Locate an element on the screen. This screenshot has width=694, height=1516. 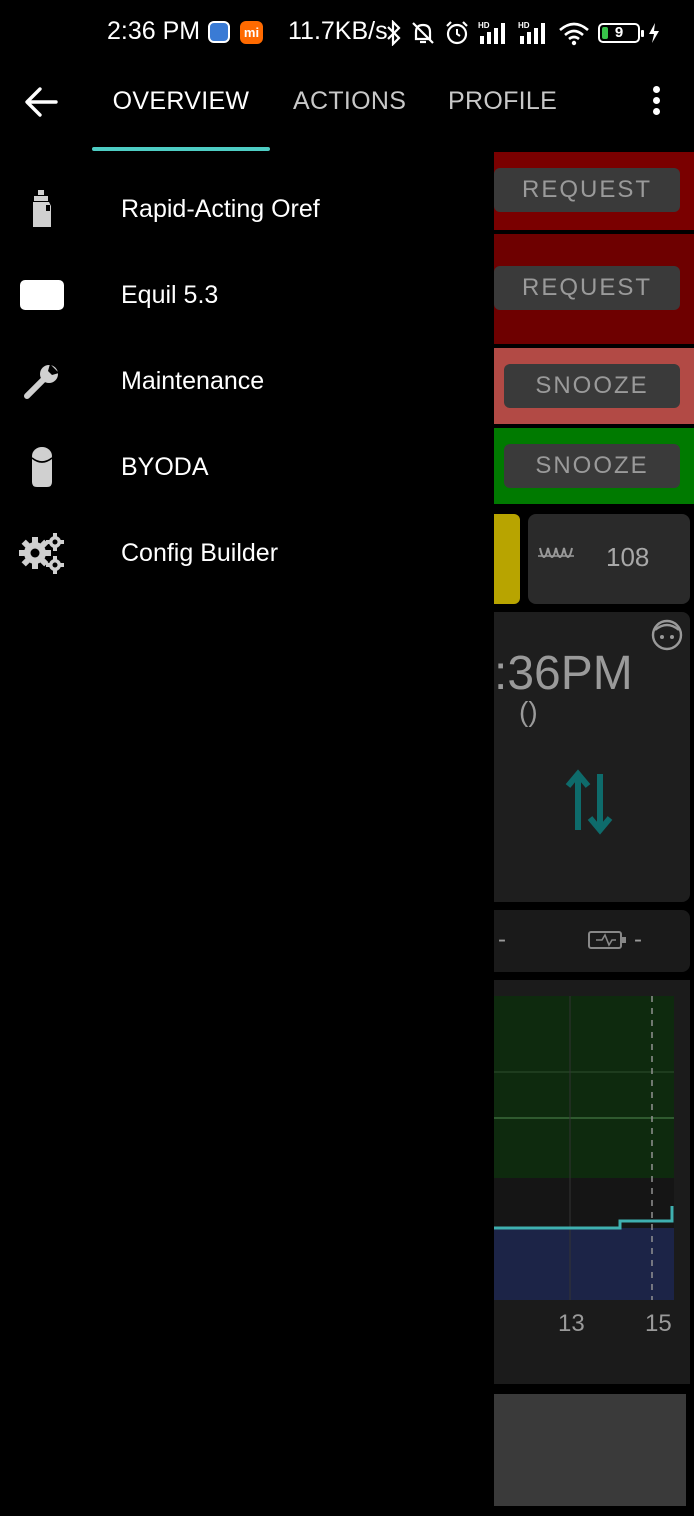
app-icon is located at coordinates (219, 32).